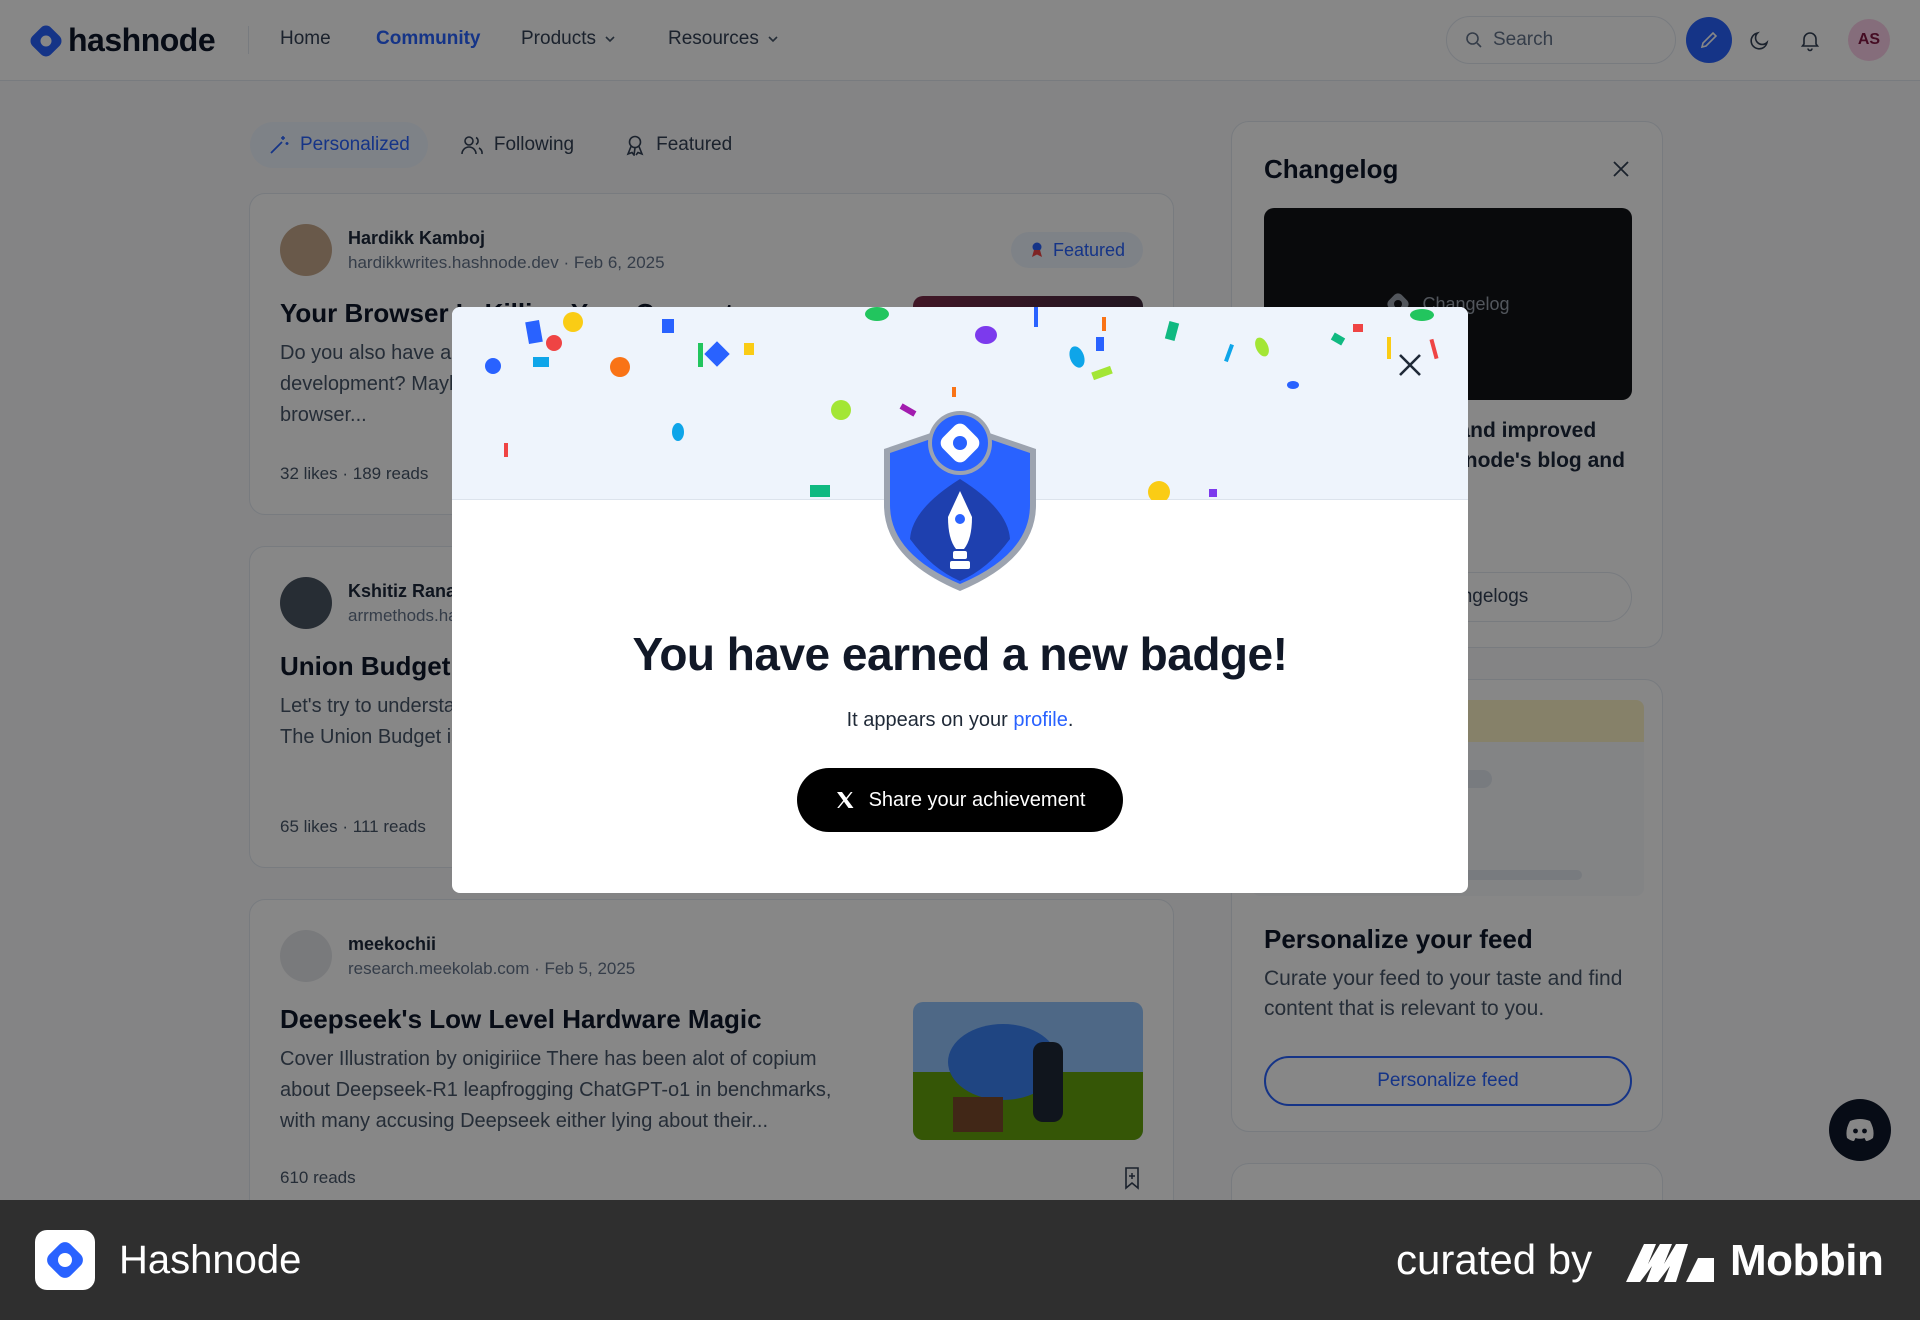  What do you see at coordinates (1070, 720) in the screenshot?
I see `subtitle-suffix: .` at bounding box center [1070, 720].